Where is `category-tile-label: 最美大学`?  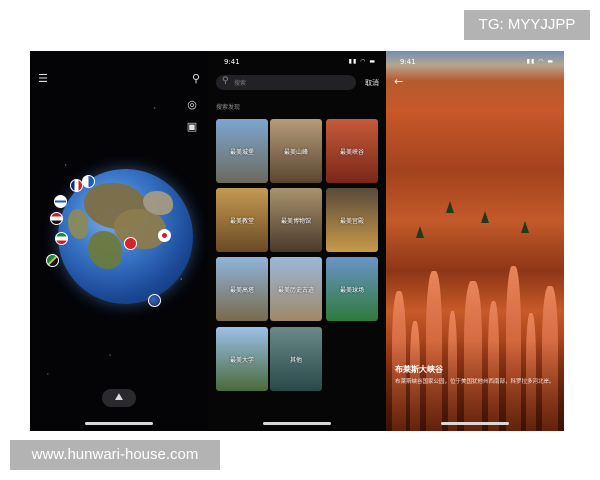
category-tile-label: 最美大学 is located at coordinates (241, 360).